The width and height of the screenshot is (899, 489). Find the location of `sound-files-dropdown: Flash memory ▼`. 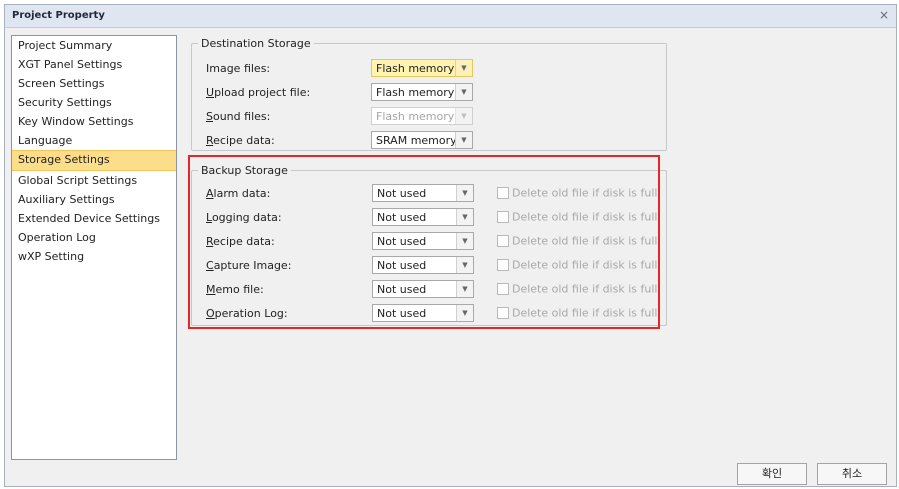

sound-files-dropdown: Flash memory ▼ is located at coordinates (422, 116).